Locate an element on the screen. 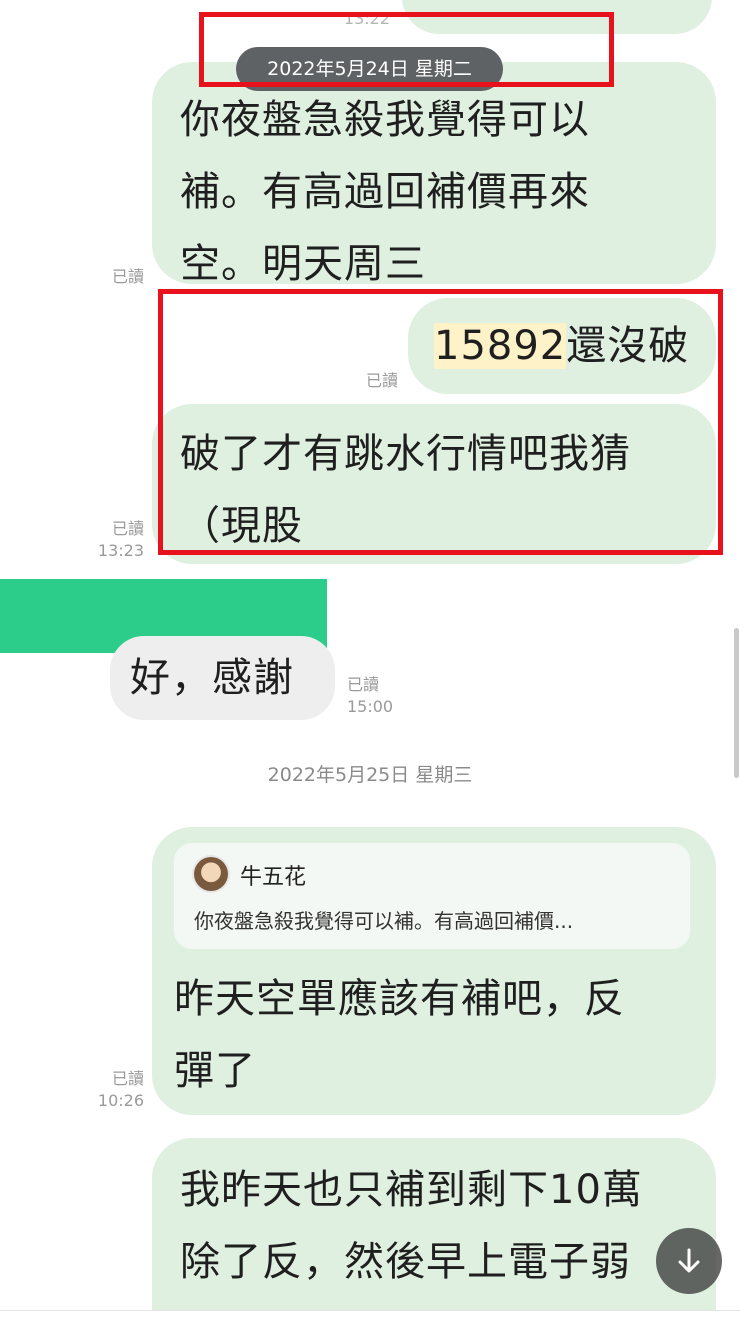 The height and width of the screenshot is (1339, 740). partial-message-bubble is located at coordinates (557, 17).